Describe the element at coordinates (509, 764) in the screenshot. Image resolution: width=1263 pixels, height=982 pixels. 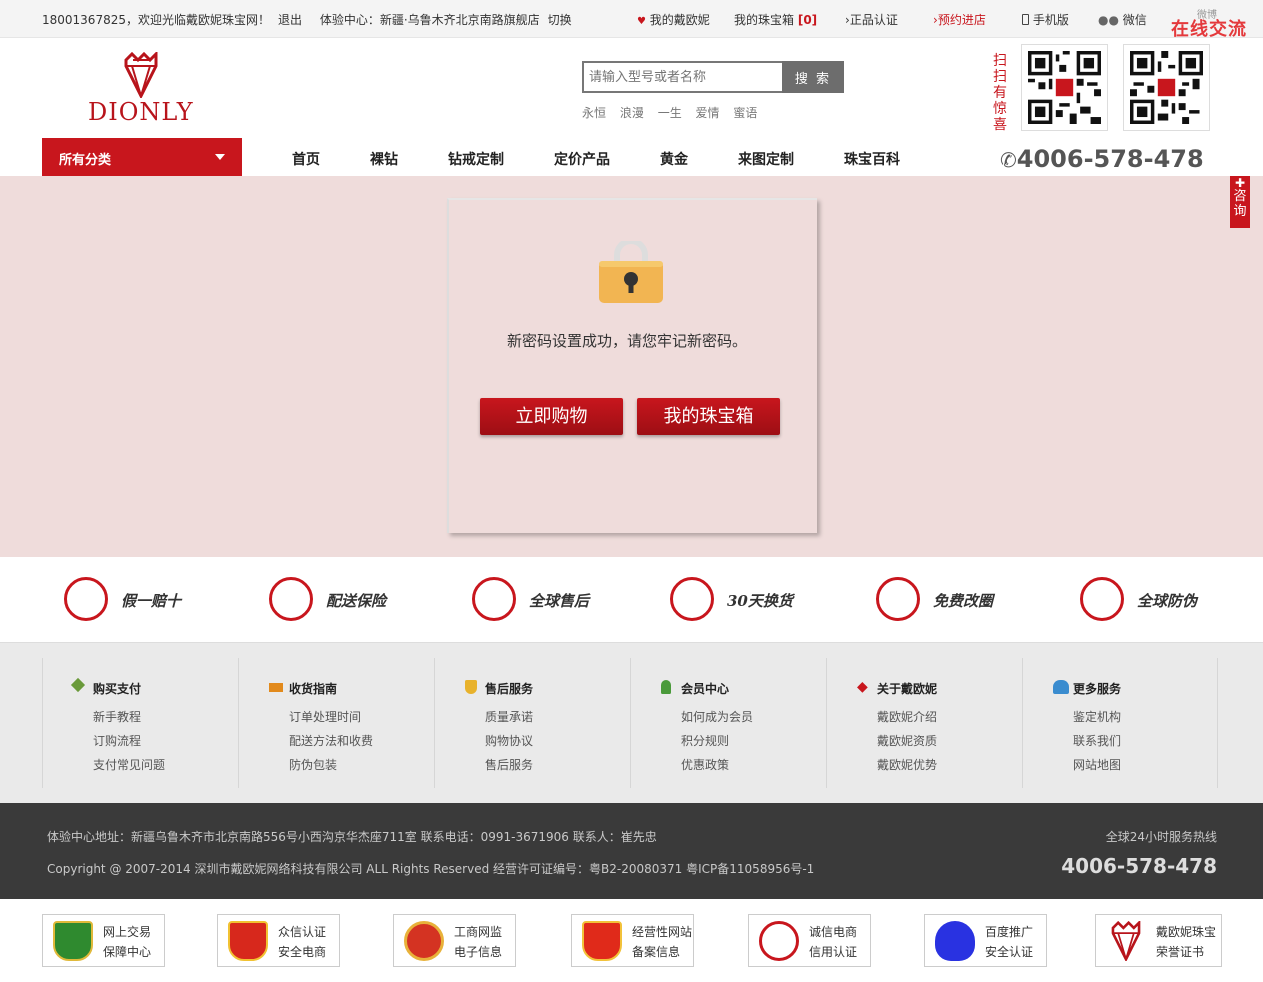
I see `footer-link: 售后服务` at that location.